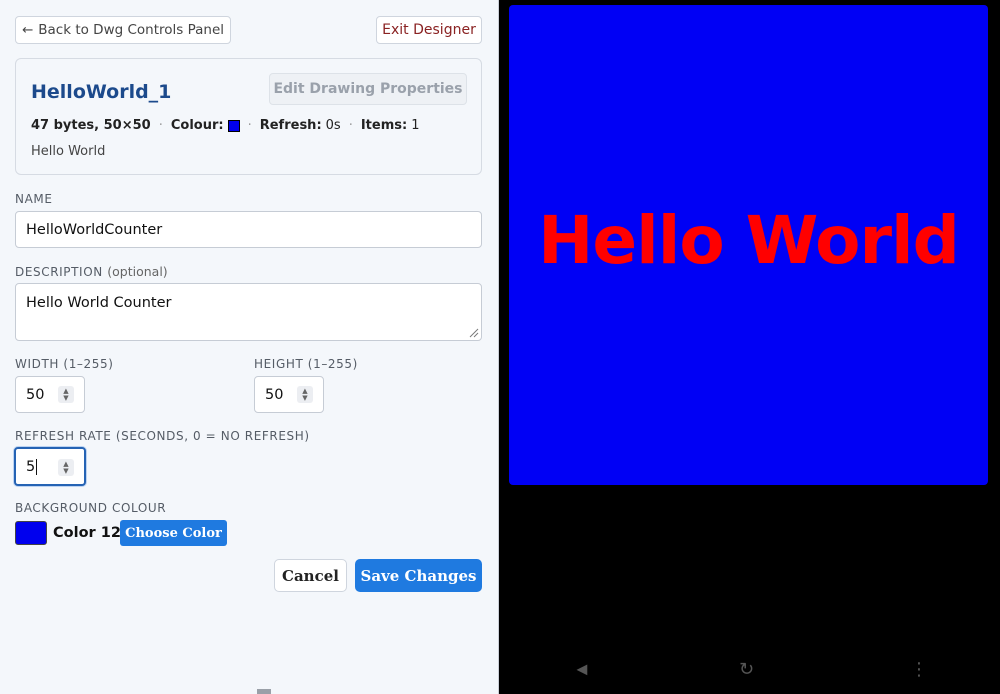 The width and height of the screenshot is (1000, 694). Describe the element at coordinates (27, 30) in the screenshot. I see `arrow-left-icon: ←` at that location.